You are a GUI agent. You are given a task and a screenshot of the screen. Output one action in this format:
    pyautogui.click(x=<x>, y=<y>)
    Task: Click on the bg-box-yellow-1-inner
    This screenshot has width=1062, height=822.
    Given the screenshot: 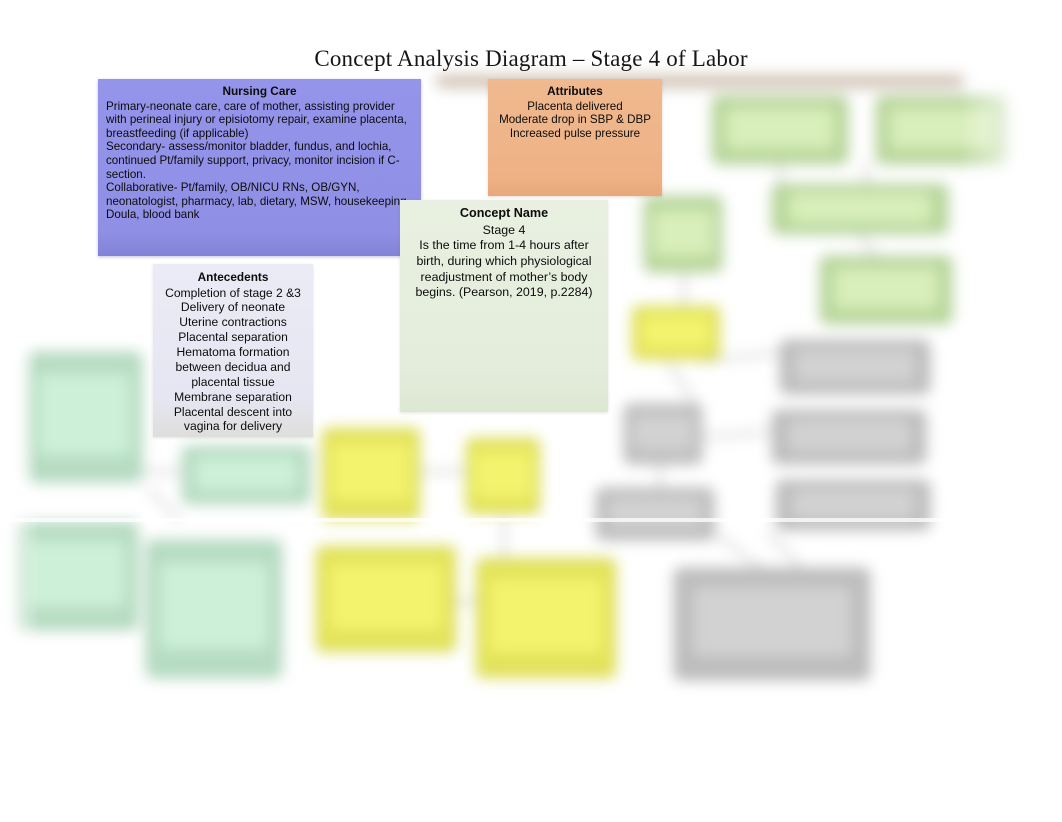 What is the action you would take?
    pyautogui.click(x=676, y=332)
    